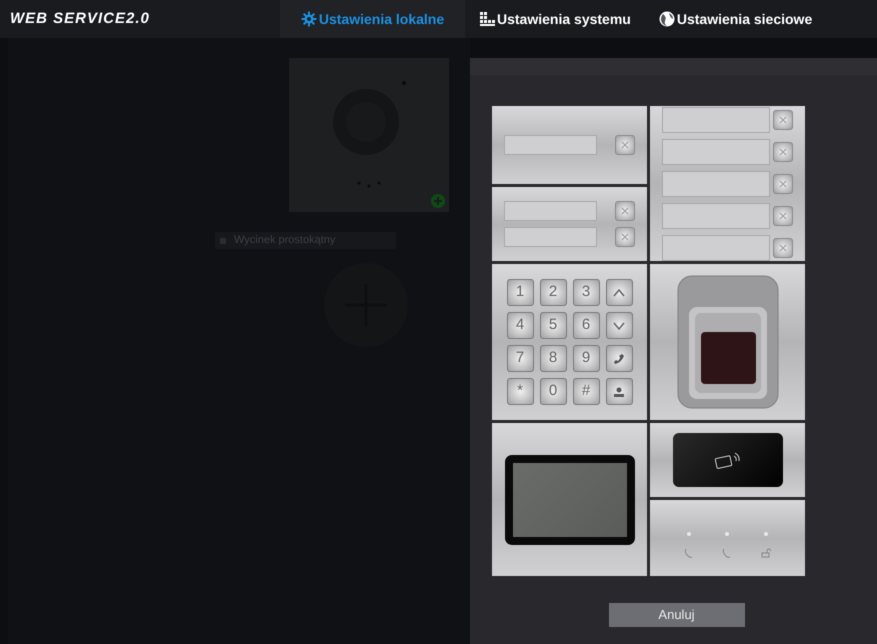  What do you see at coordinates (487, 19) in the screenshot?
I see `building-icon` at bounding box center [487, 19].